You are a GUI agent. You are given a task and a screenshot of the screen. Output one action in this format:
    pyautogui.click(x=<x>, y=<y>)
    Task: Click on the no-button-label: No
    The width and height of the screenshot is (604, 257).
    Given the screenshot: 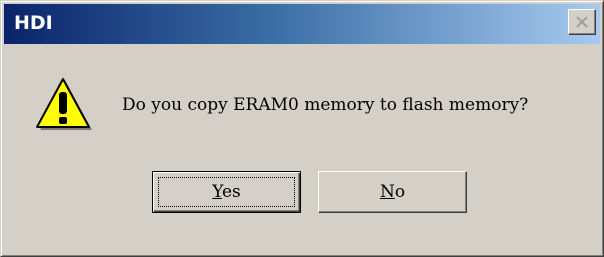 What is the action you would take?
    pyautogui.click(x=392, y=192)
    